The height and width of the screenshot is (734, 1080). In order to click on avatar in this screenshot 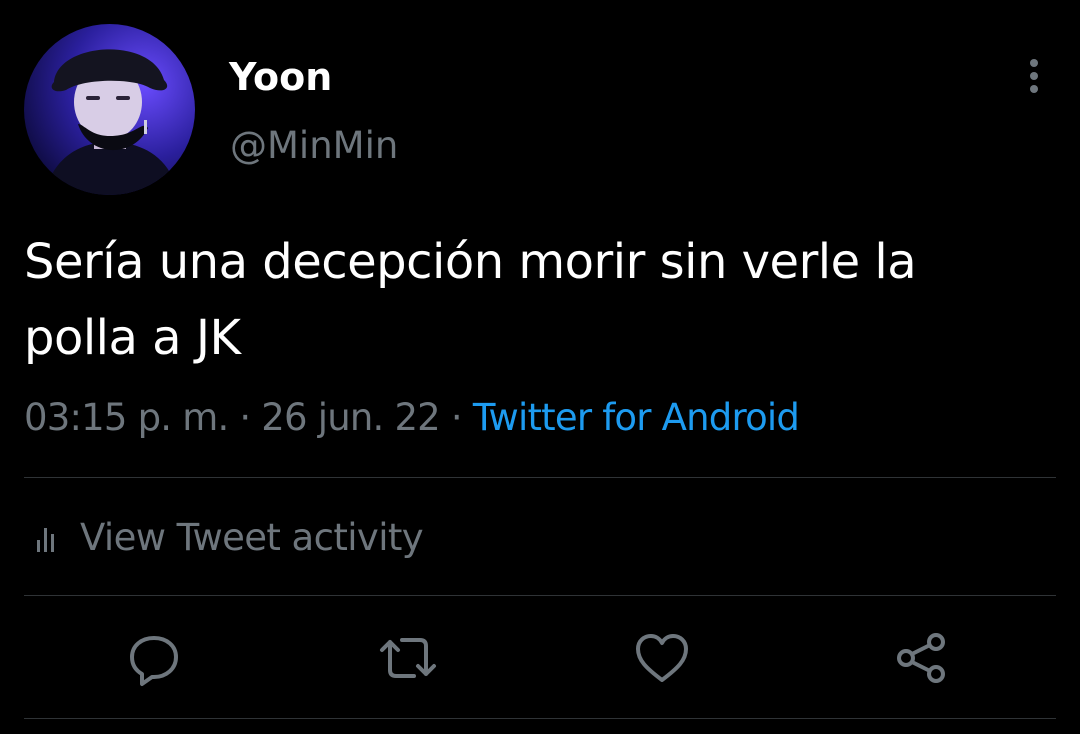, I will do `click(109, 109)`.